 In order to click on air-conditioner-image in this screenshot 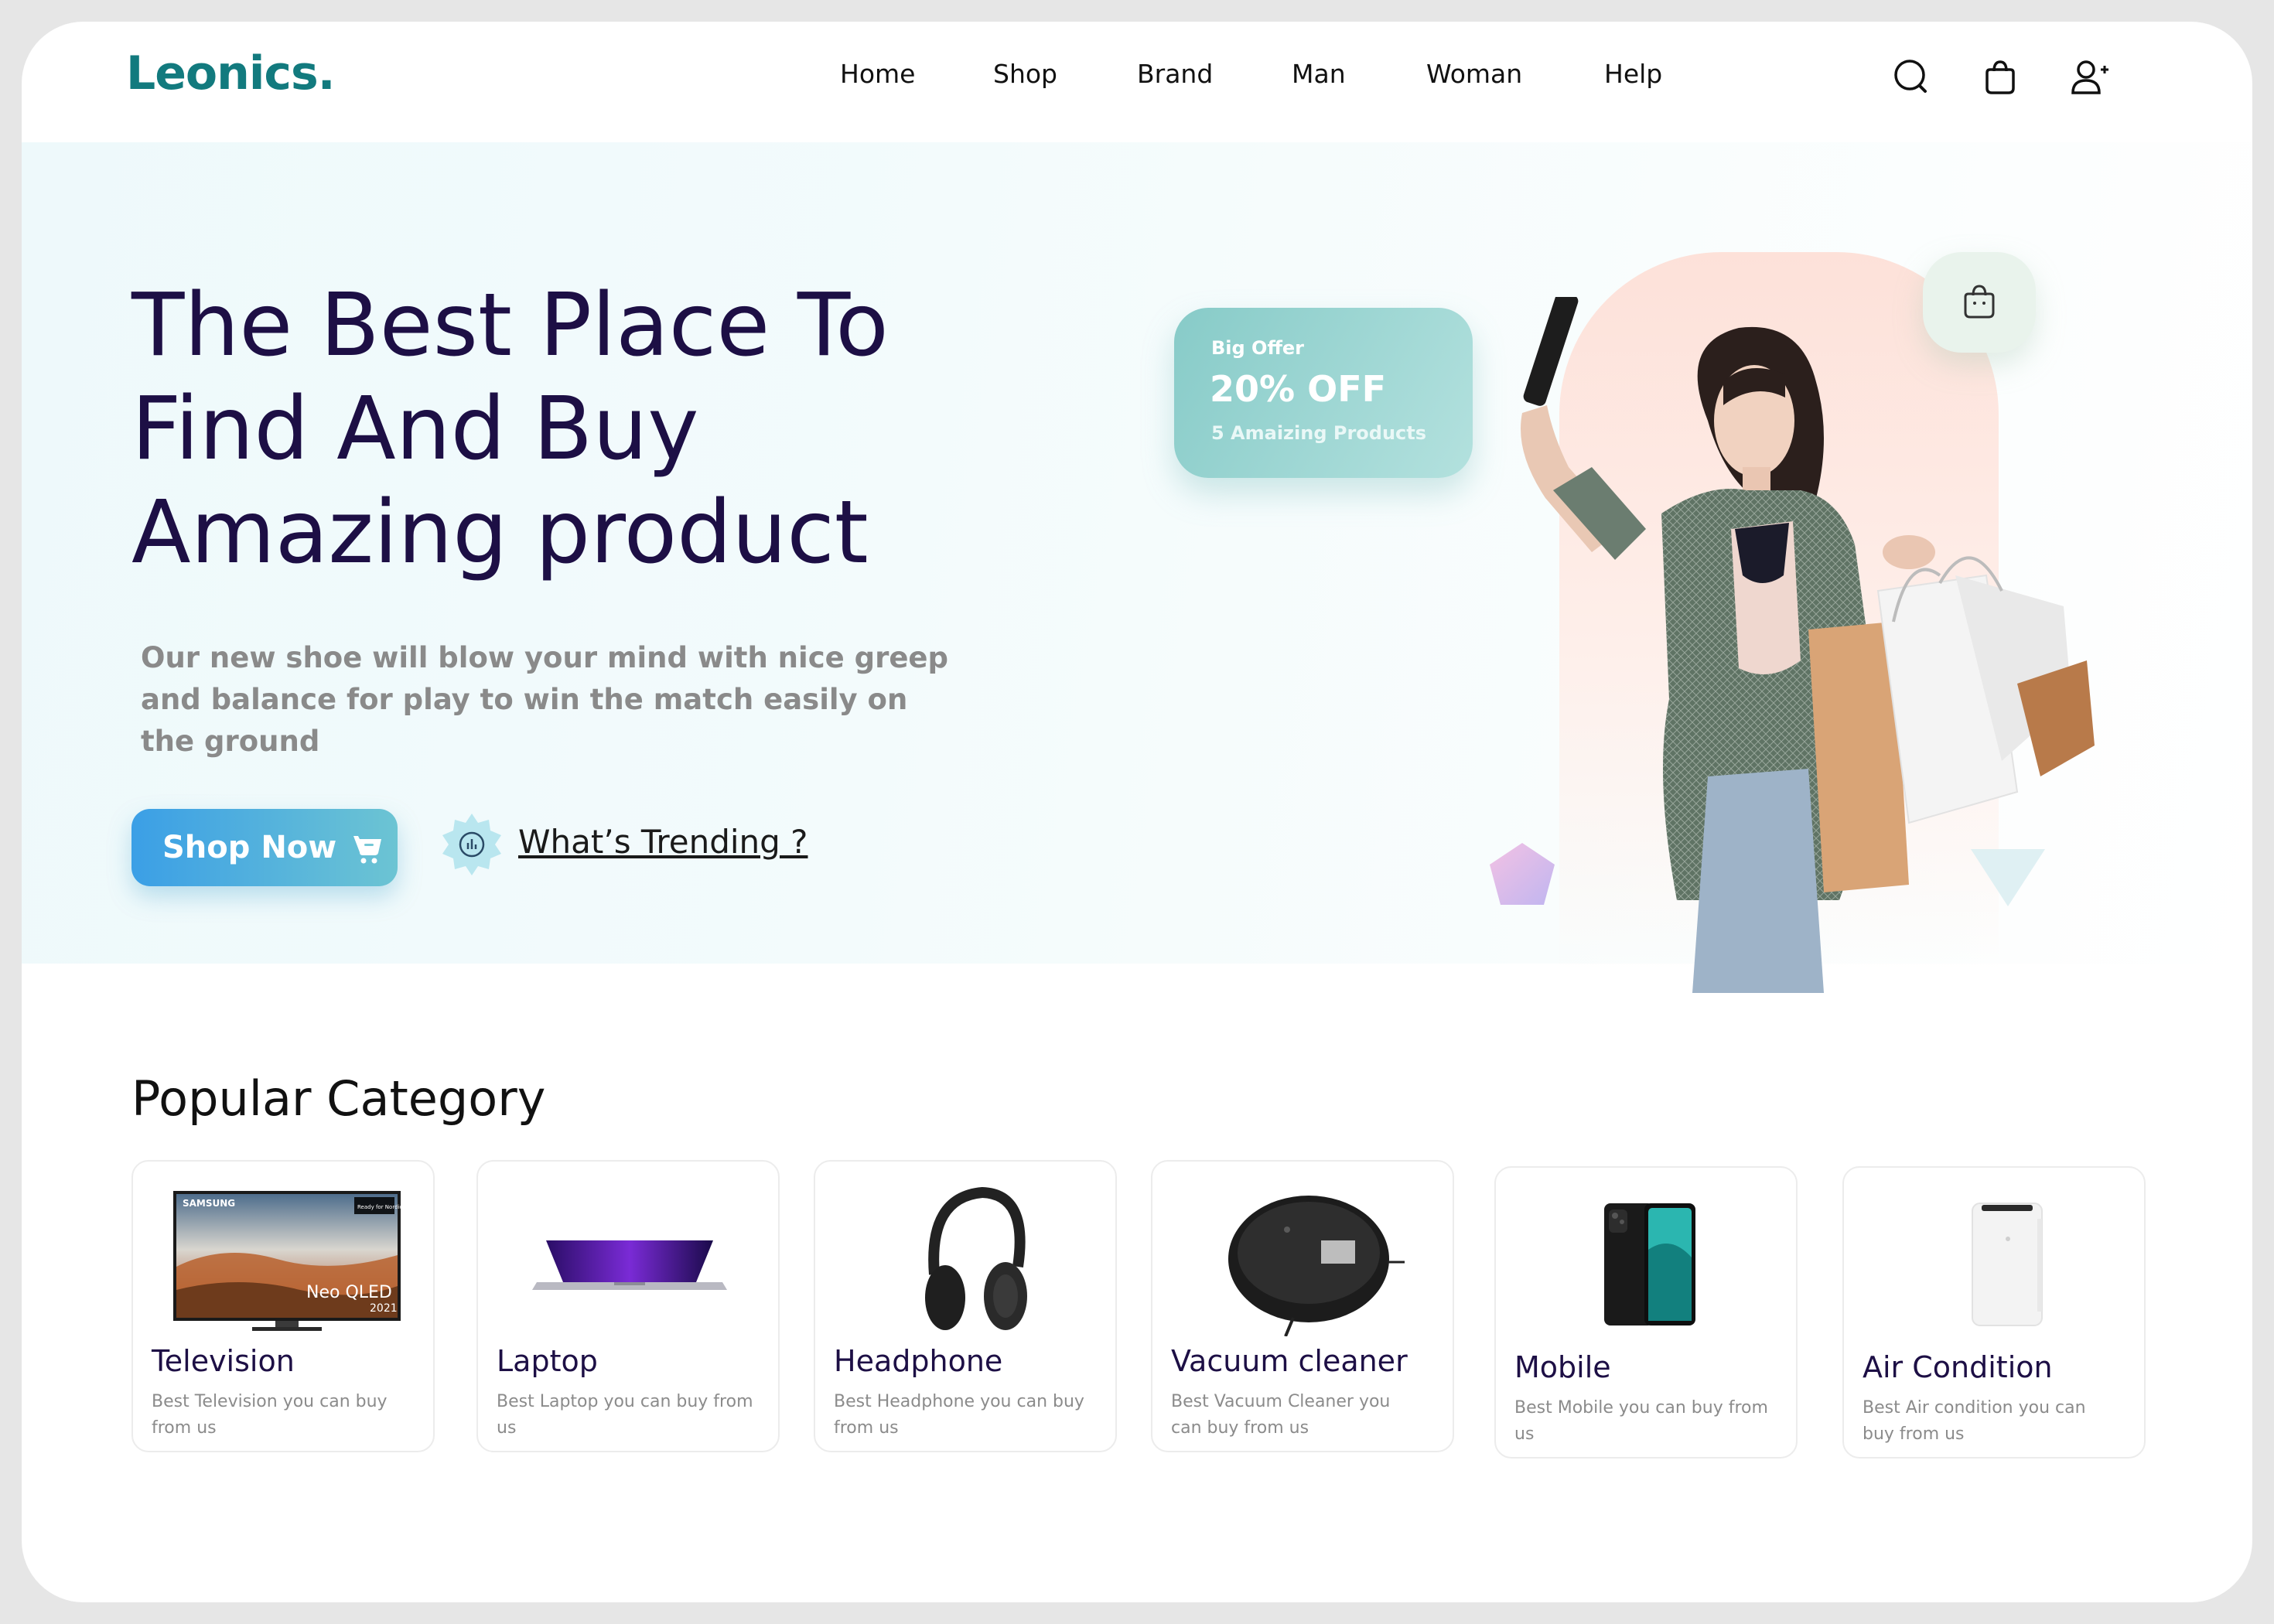, I will do `click(2007, 1264)`.